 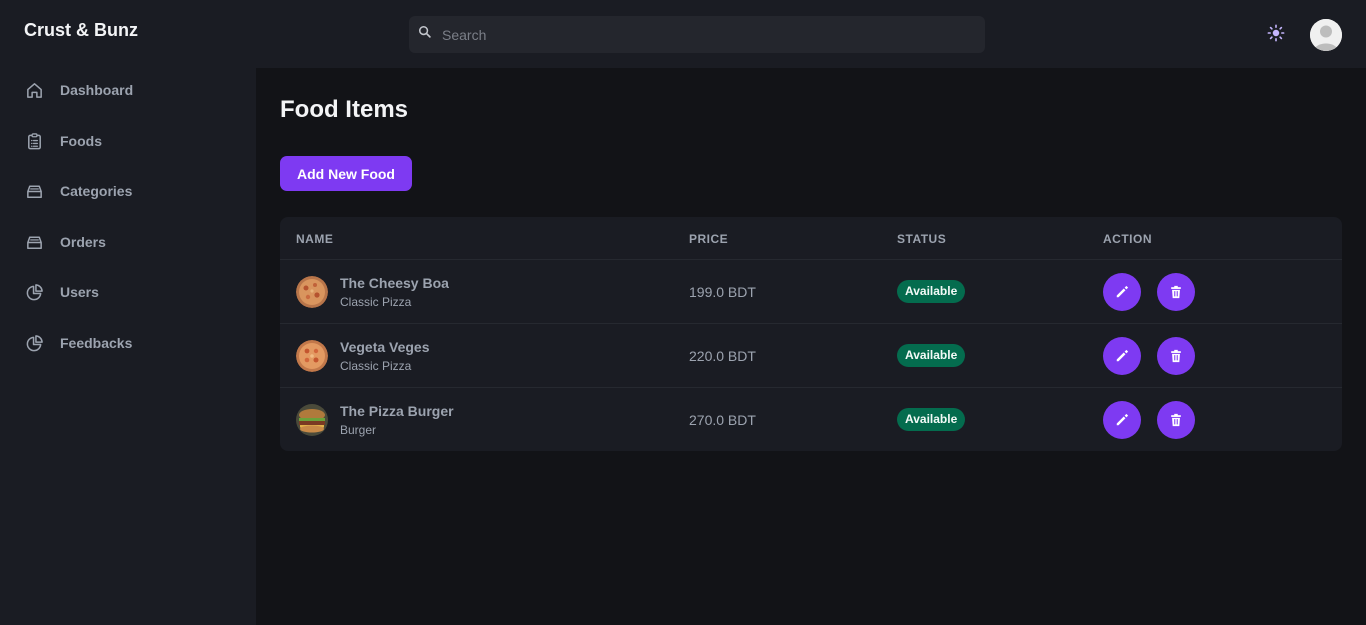 I want to click on sidebar-item-foods: Foods, so click(x=63, y=141).